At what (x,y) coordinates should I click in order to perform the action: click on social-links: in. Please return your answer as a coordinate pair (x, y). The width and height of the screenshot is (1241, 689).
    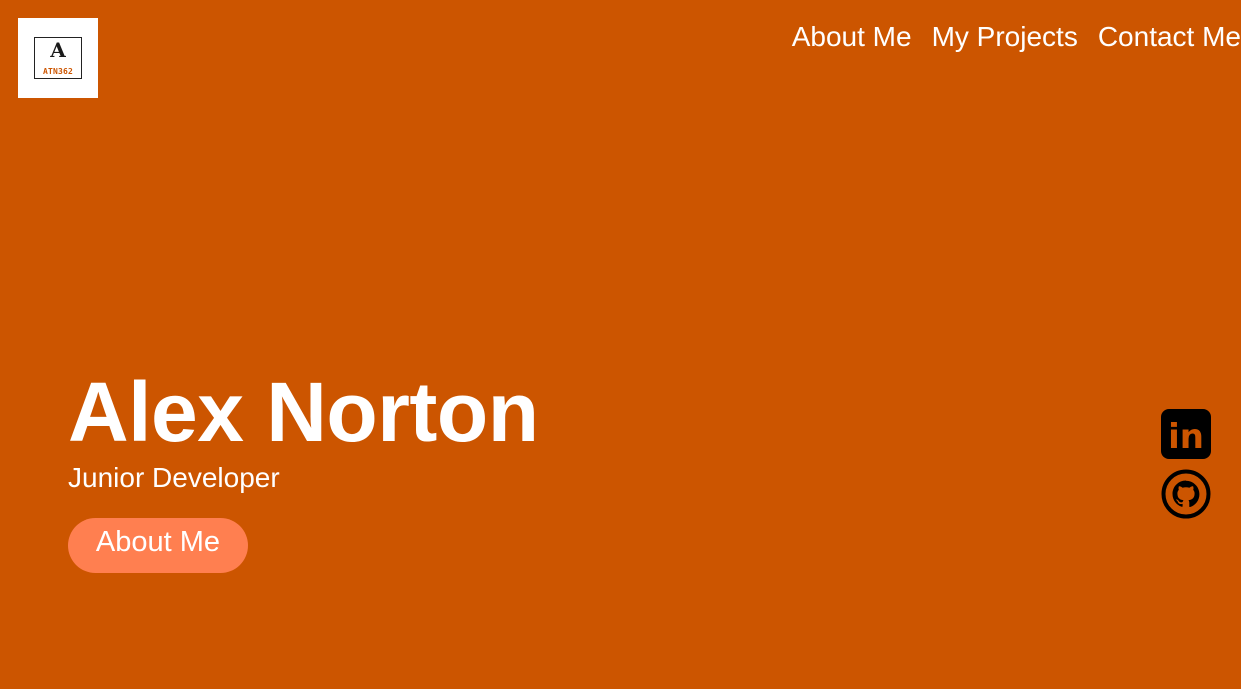
    Looking at the image, I should click on (1186, 469).